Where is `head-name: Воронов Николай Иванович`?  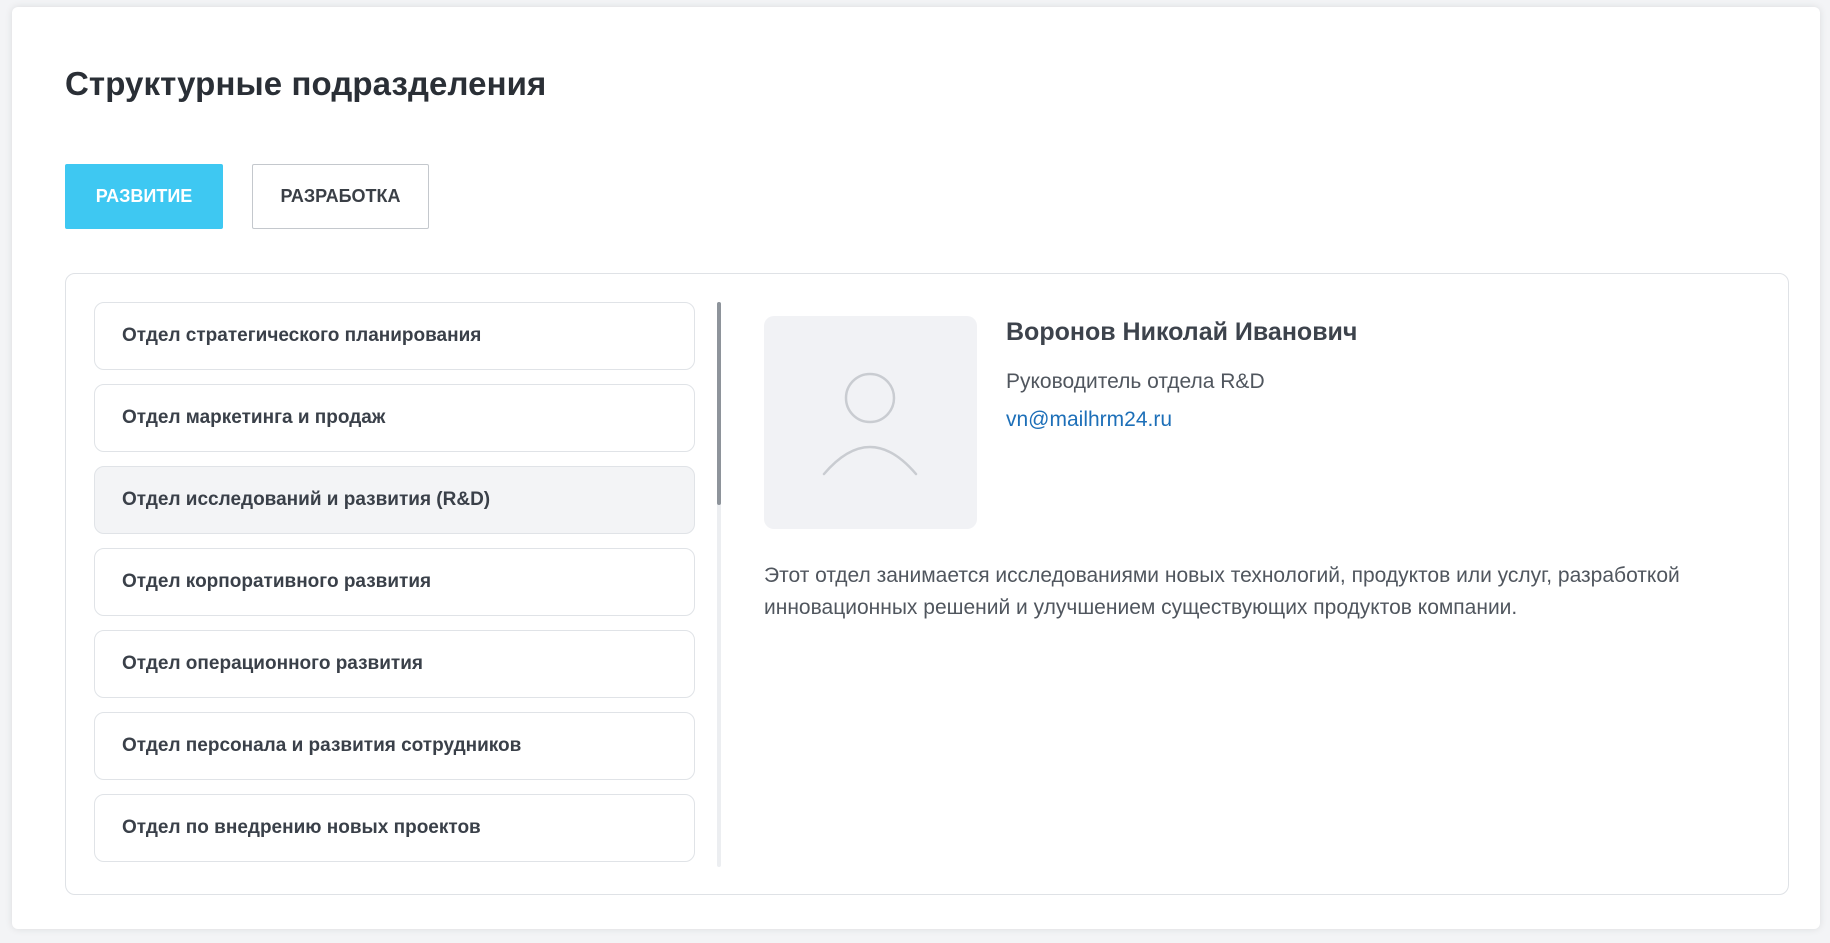 head-name: Воронов Николай Иванович is located at coordinates (1182, 332).